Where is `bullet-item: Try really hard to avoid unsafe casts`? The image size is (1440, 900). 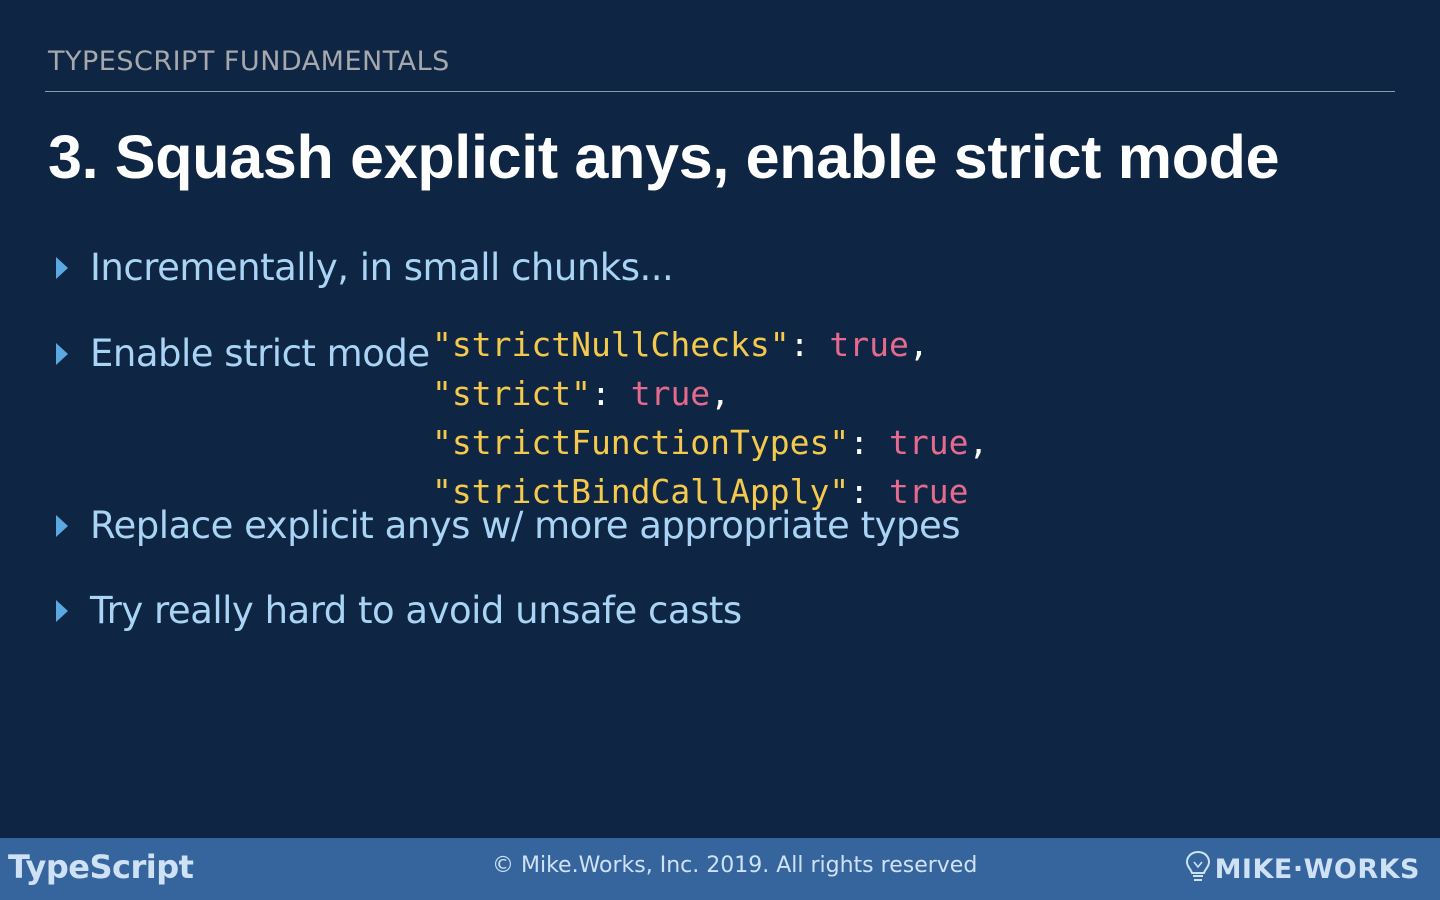
bullet-item: Try really hard to avoid unsafe casts is located at coordinates (399, 610).